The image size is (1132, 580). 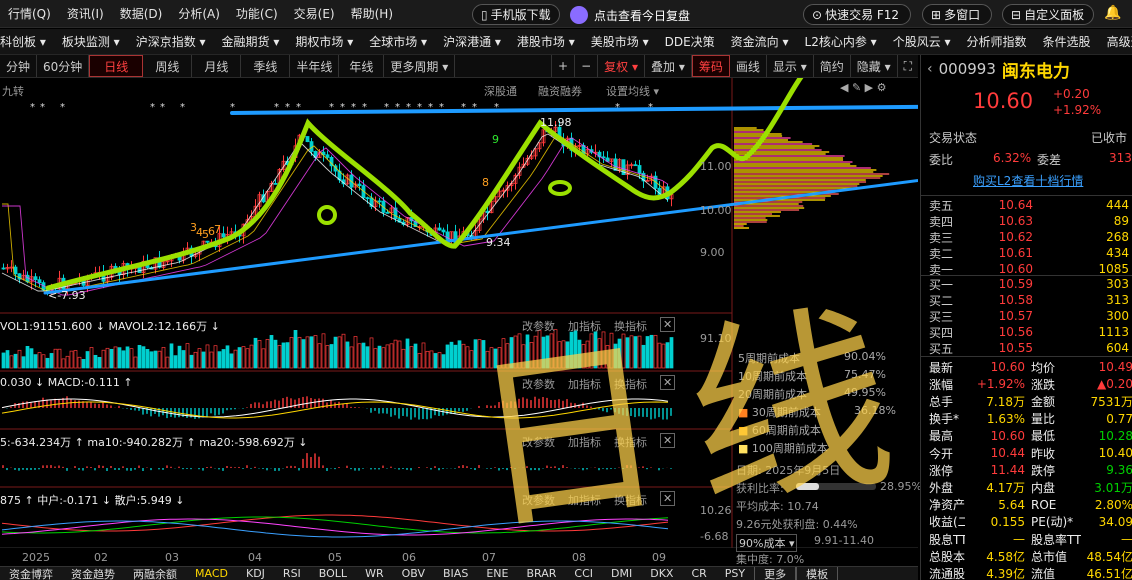 What do you see at coordinates (775, 573) in the screenshot?
I see `tab-more: 更多` at bounding box center [775, 573].